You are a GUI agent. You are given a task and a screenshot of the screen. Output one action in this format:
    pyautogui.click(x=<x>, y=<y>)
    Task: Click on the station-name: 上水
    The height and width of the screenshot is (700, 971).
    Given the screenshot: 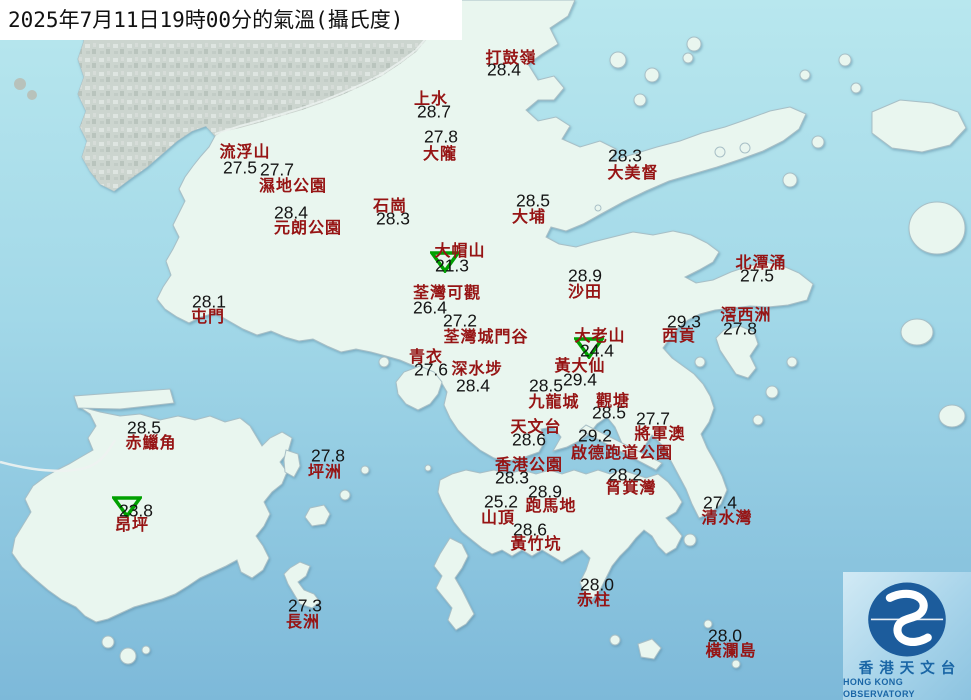 What is the action you would take?
    pyautogui.click(x=431, y=98)
    